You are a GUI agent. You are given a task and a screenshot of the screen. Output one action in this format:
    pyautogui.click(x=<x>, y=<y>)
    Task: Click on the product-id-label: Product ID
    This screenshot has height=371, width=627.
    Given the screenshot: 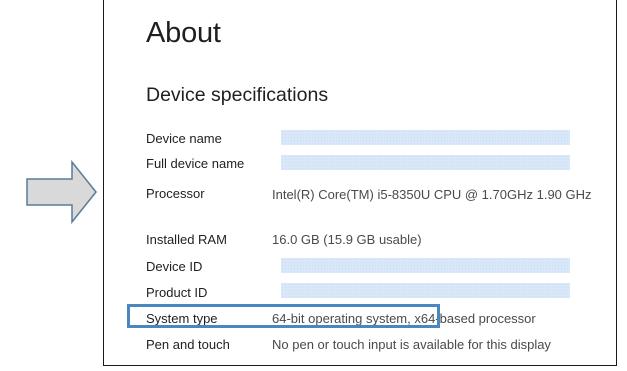 What is the action you would take?
    pyautogui.click(x=177, y=292)
    